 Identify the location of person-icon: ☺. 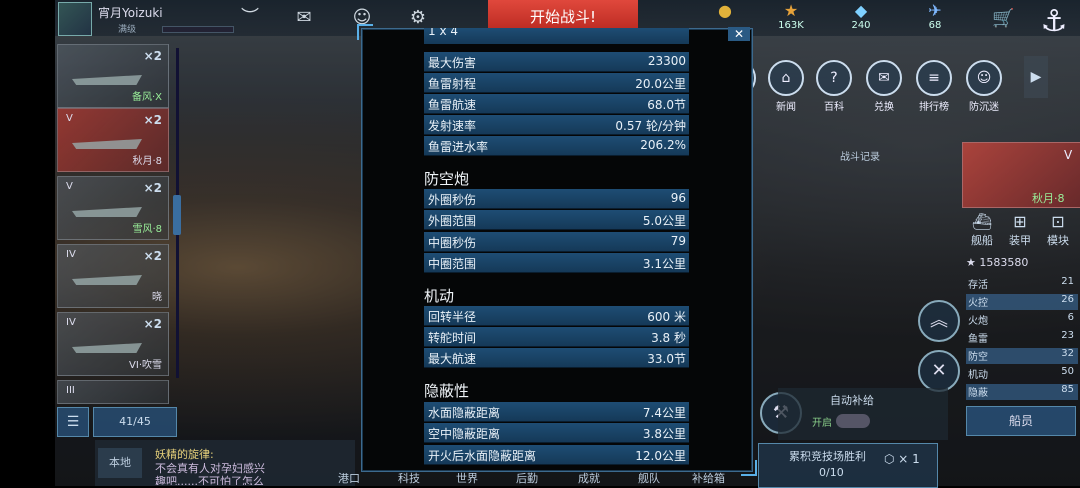
(984, 78).